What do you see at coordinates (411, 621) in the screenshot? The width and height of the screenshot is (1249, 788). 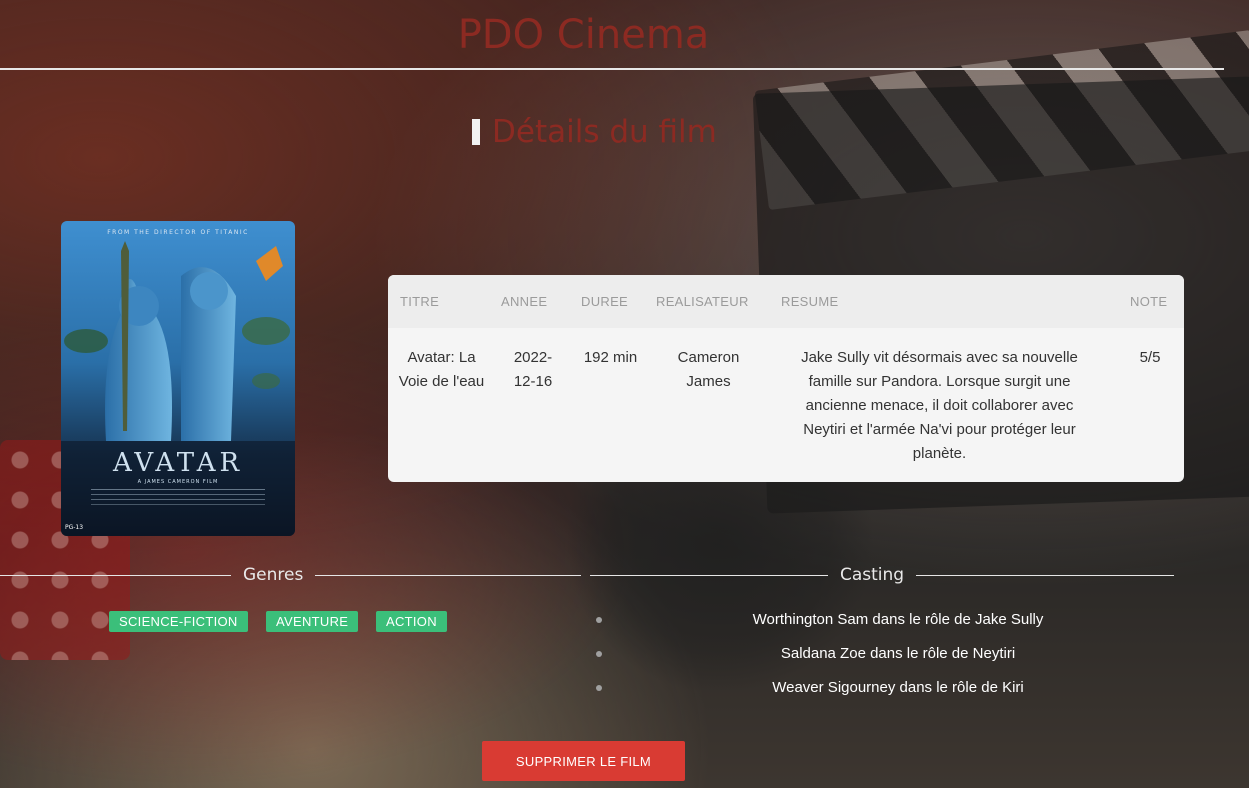 I see `genre-badge: ACTION` at bounding box center [411, 621].